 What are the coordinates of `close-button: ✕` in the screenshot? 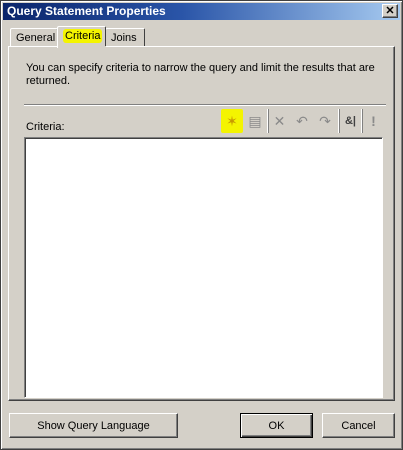 It's located at (390, 11).